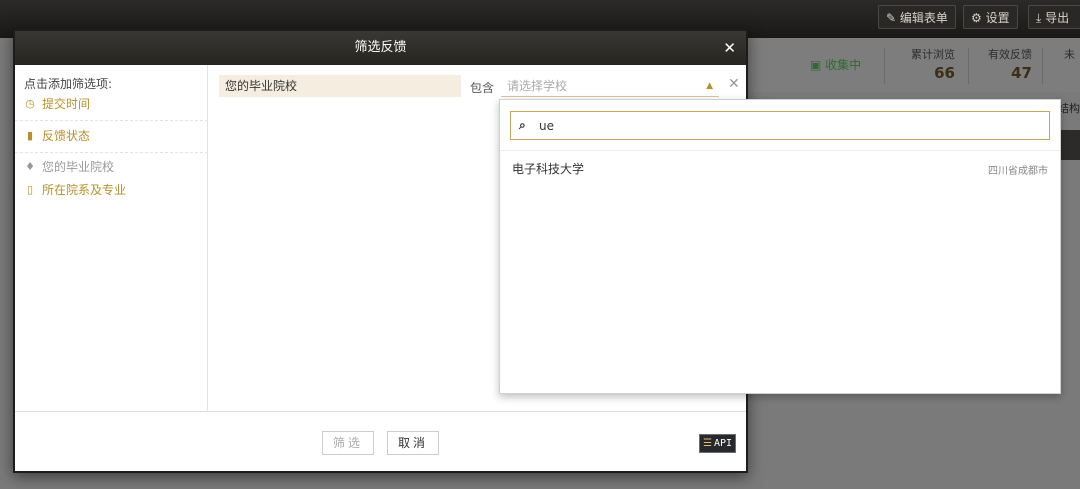  What do you see at coordinates (990, 17) in the screenshot?
I see `settings-button: ⚙ 设置` at bounding box center [990, 17].